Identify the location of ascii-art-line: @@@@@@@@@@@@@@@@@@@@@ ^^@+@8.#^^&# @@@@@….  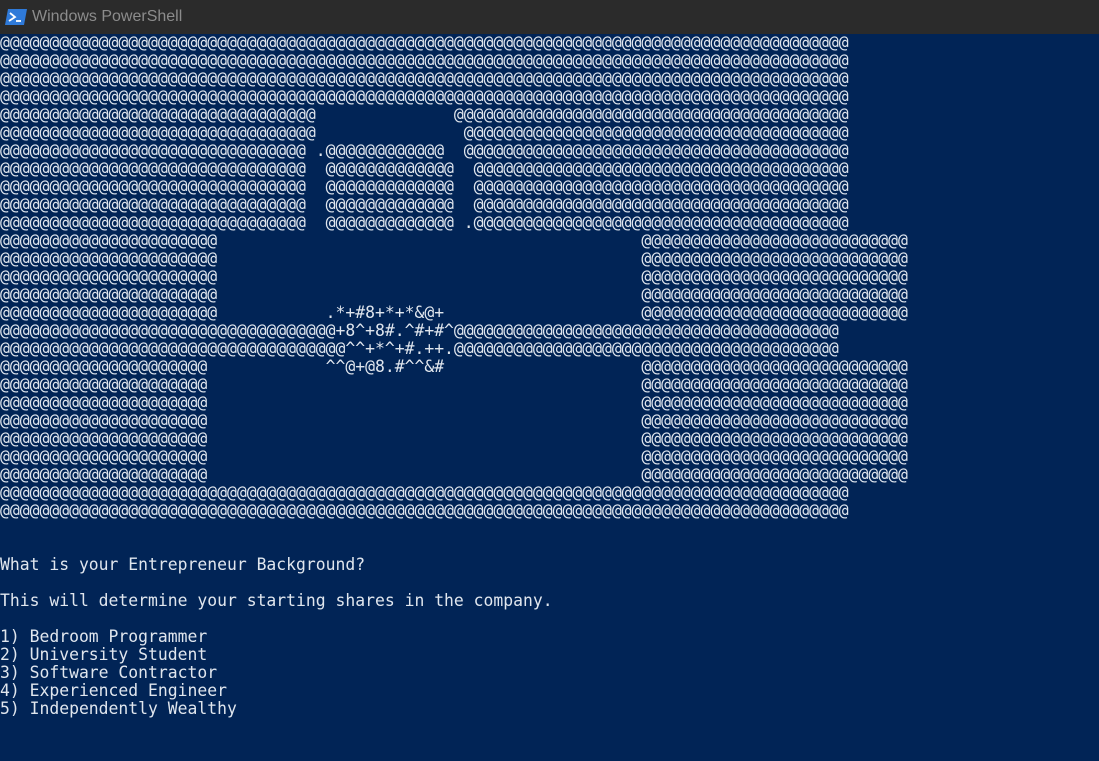
(454, 366).